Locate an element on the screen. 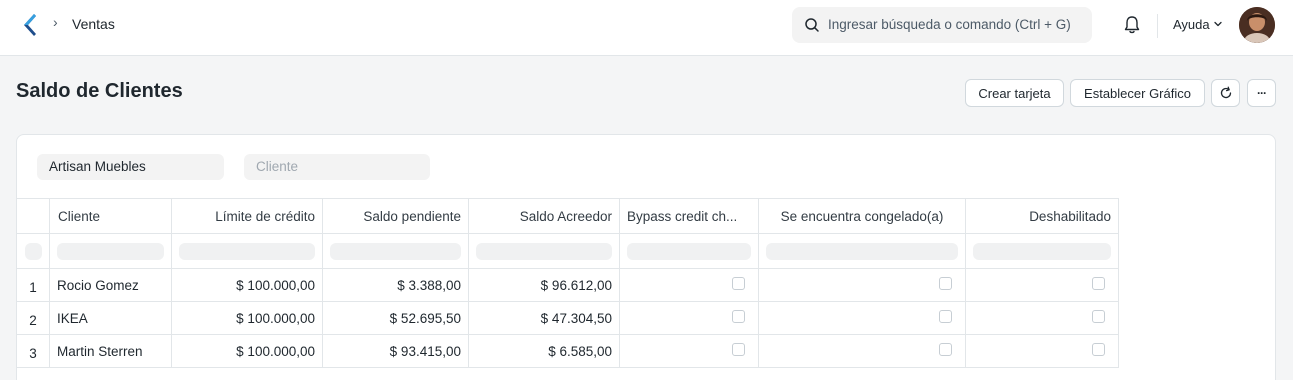 The image size is (1293, 380). column-header-credit-balance: Saldo Acreedor is located at coordinates (544, 216).